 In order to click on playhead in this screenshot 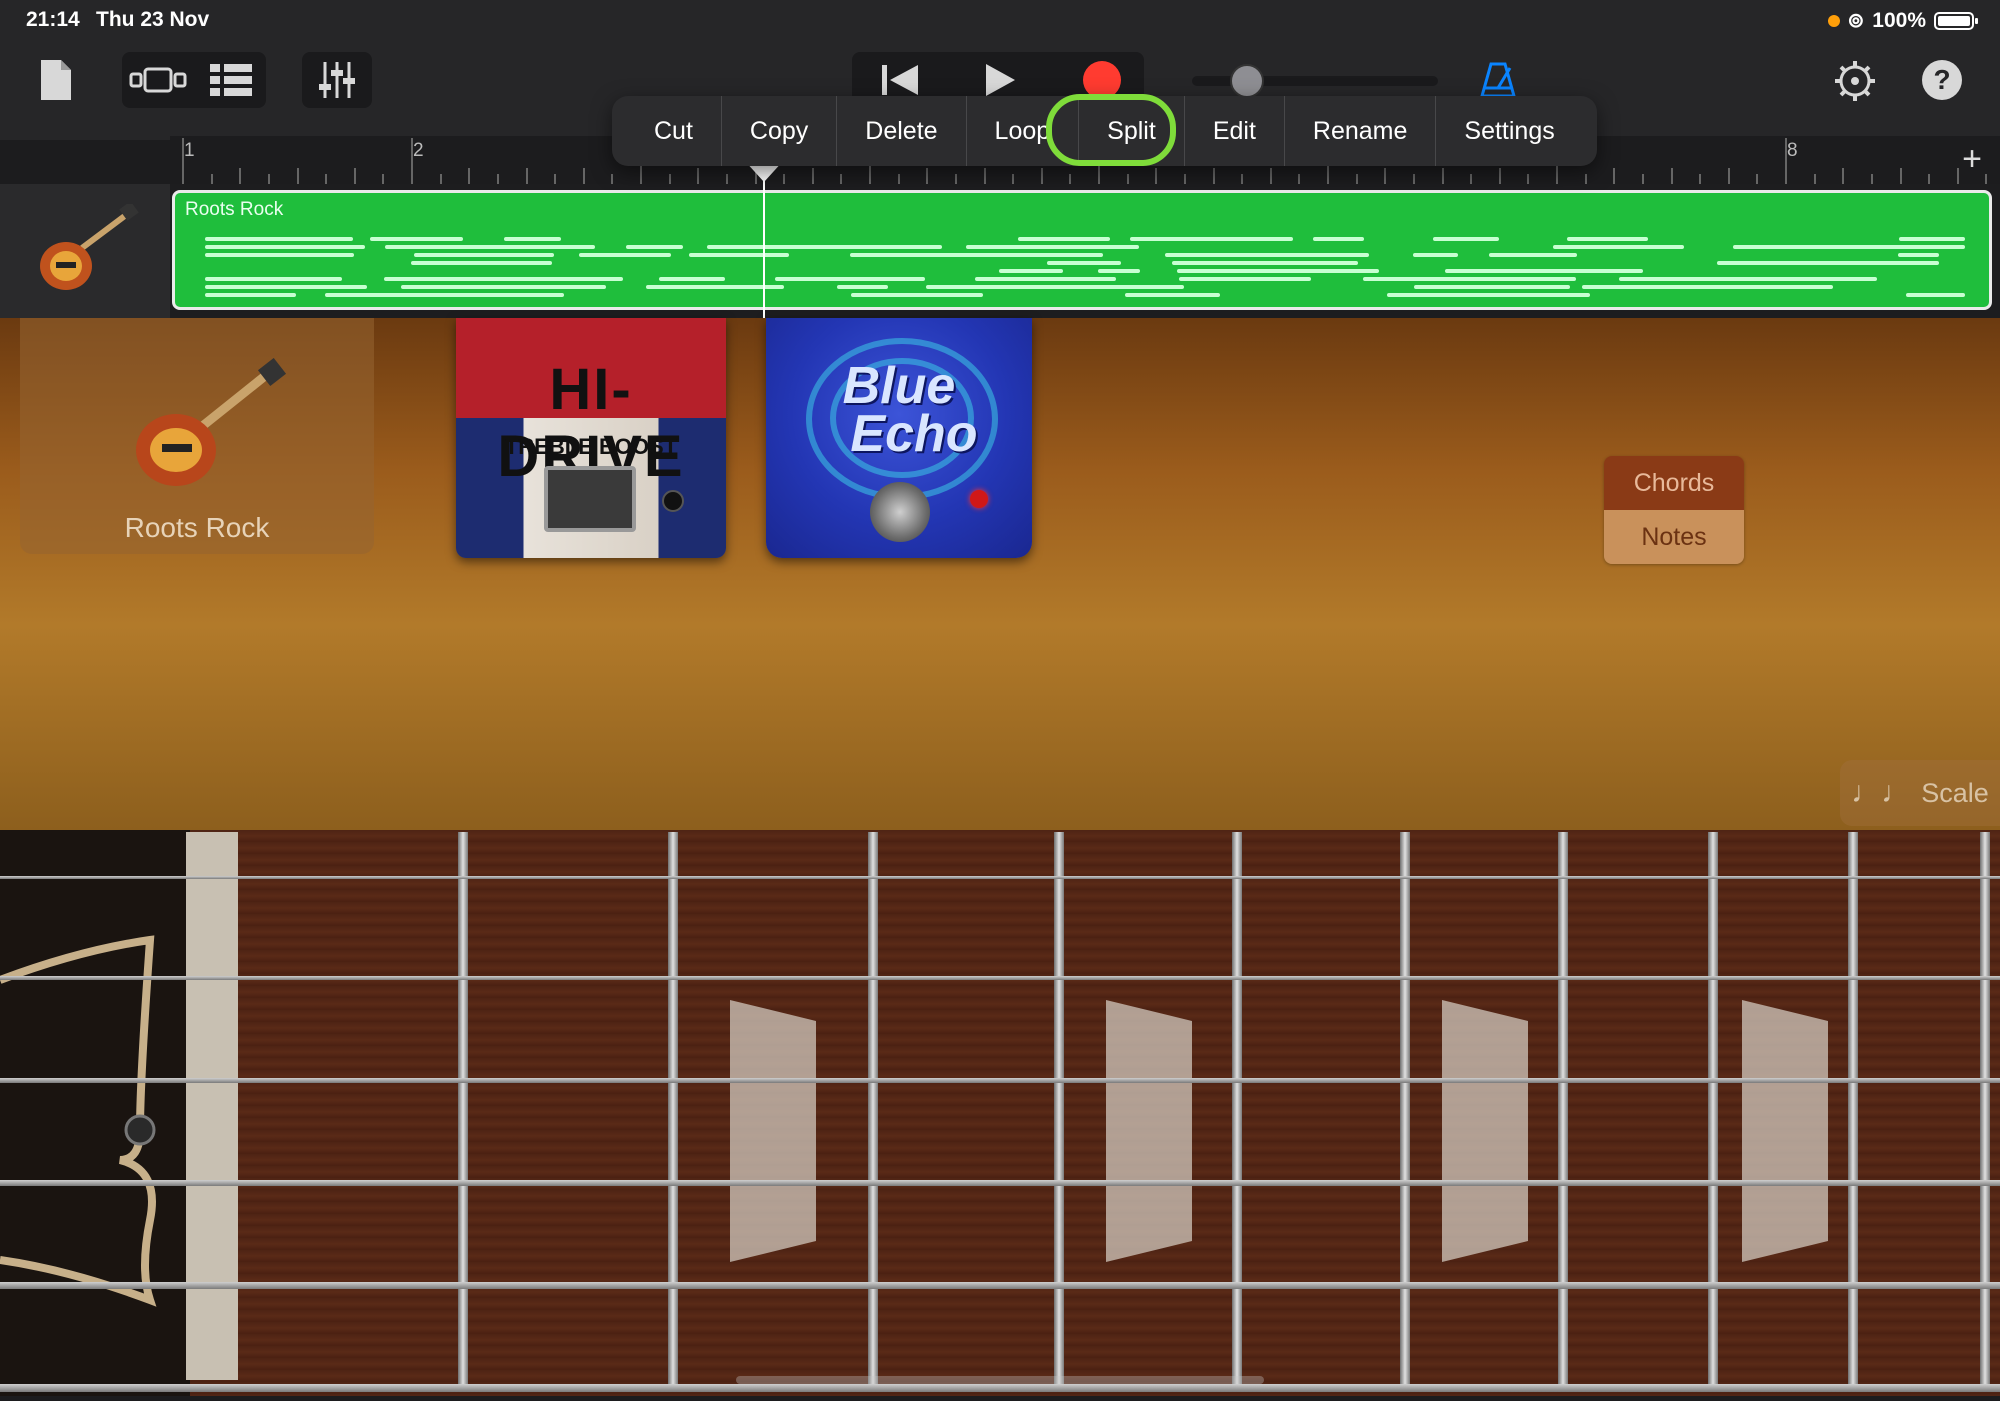, I will do `click(764, 239)`.